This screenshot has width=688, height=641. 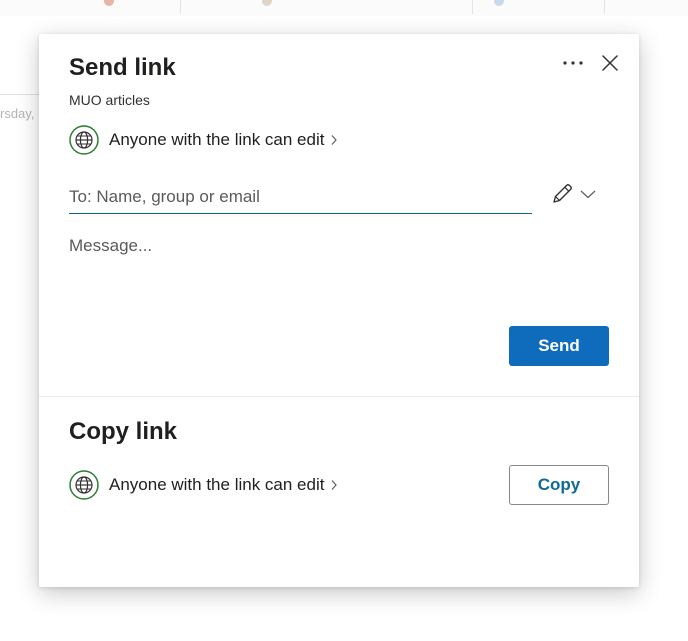 I want to click on send-link-permission-button: Anyone with the link can edit, so click(x=204, y=140).